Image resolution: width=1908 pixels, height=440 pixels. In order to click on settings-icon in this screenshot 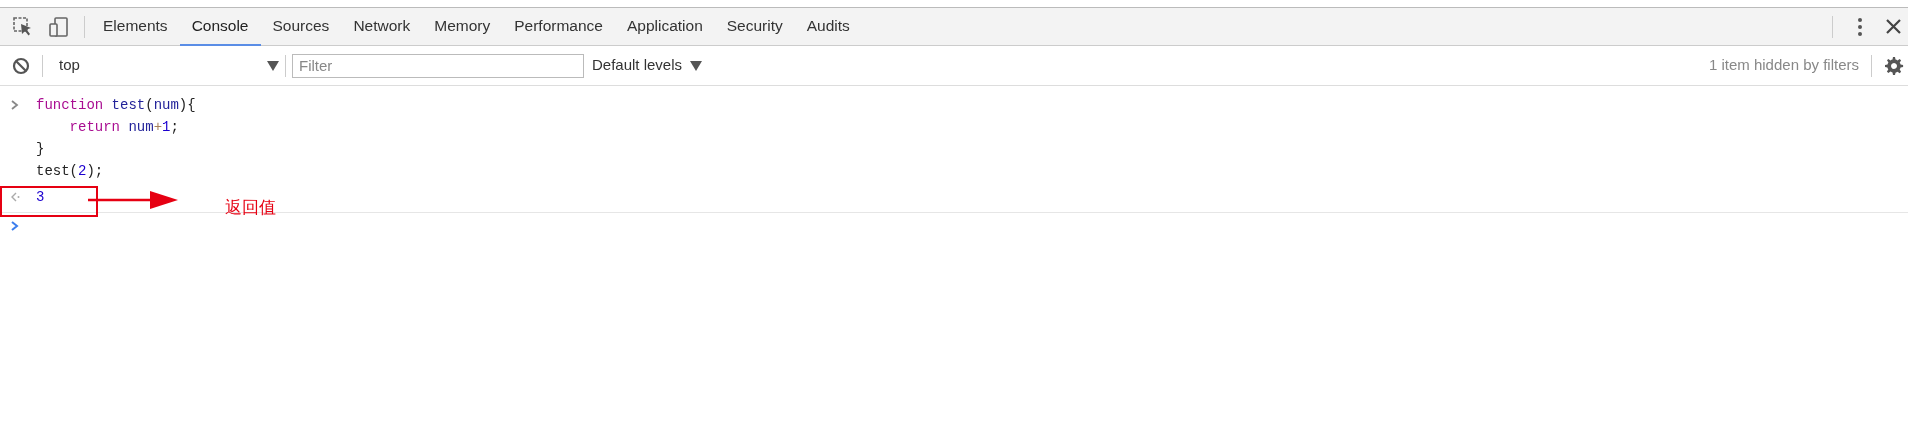, I will do `click(1894, 65)`.